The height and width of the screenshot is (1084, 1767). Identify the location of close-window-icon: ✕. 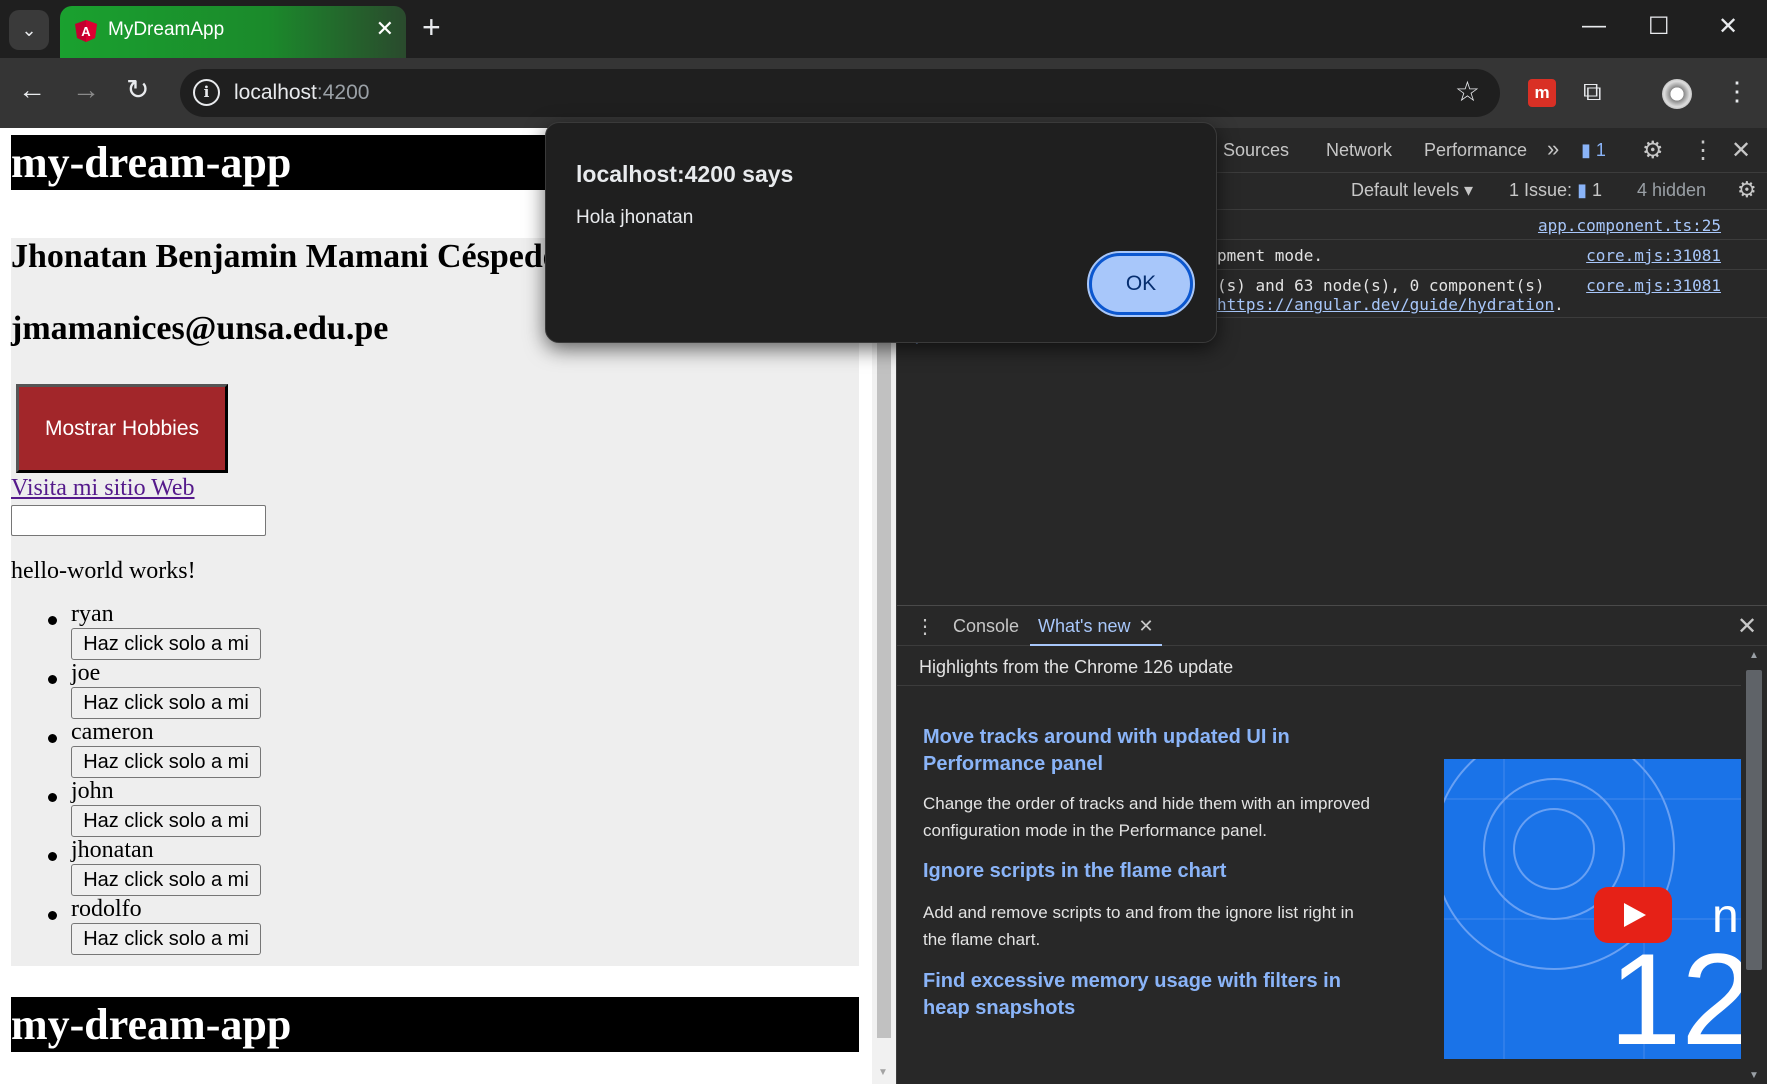
(1728, 26).